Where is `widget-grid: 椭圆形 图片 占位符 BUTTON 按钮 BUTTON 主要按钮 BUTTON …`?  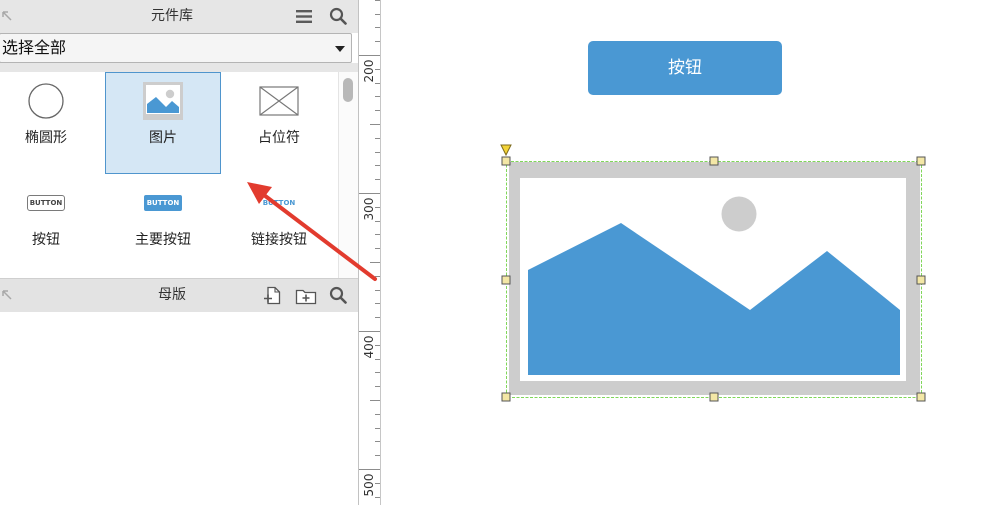
widget-grid: 椭圆形 图片 占位符 BUTTON 按钮 BUTTON 主要按钮 BUTTON … is located at coordinates (169, 175).